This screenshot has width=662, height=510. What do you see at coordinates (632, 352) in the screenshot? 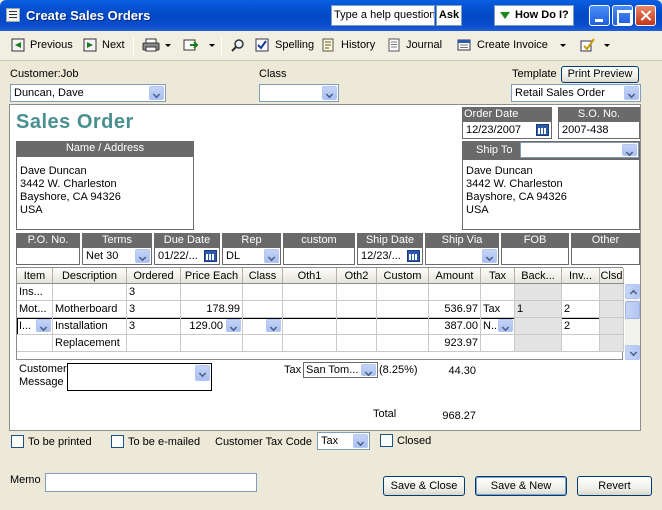
I see `scroll-down-icon` at bounding box center [632, 352].